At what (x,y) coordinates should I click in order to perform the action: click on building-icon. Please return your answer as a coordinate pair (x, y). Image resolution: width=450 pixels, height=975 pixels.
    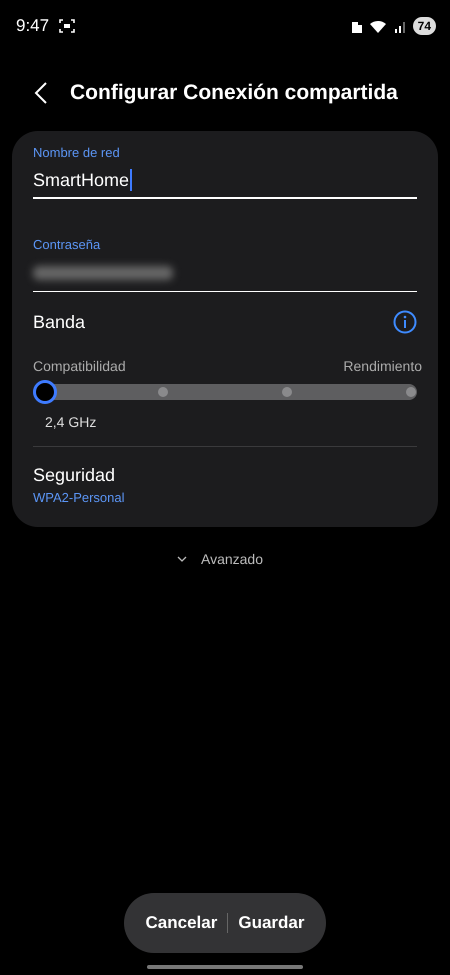
    Looking at the image, I should click on (356, 26).